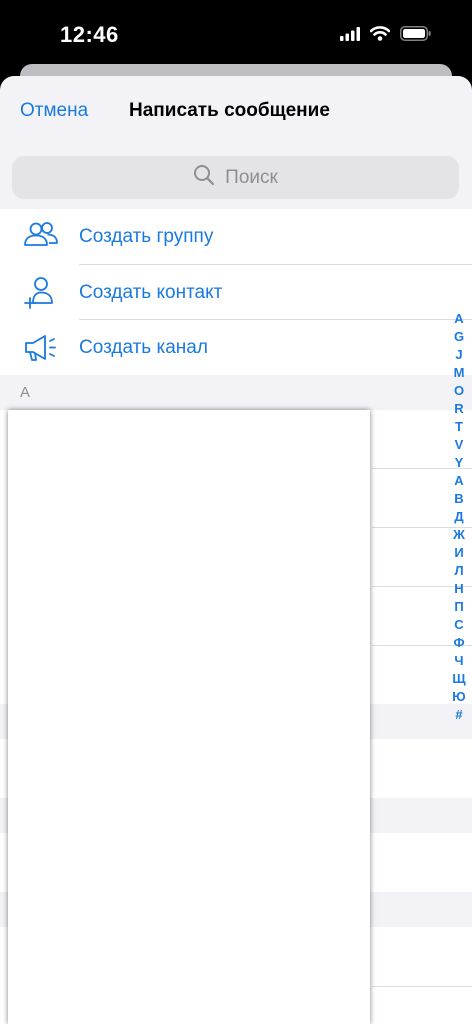  What do you see at coordinates (458, 679) in the screenshot?
I see `index-letter: Щ` at bounding box center [458, 679].